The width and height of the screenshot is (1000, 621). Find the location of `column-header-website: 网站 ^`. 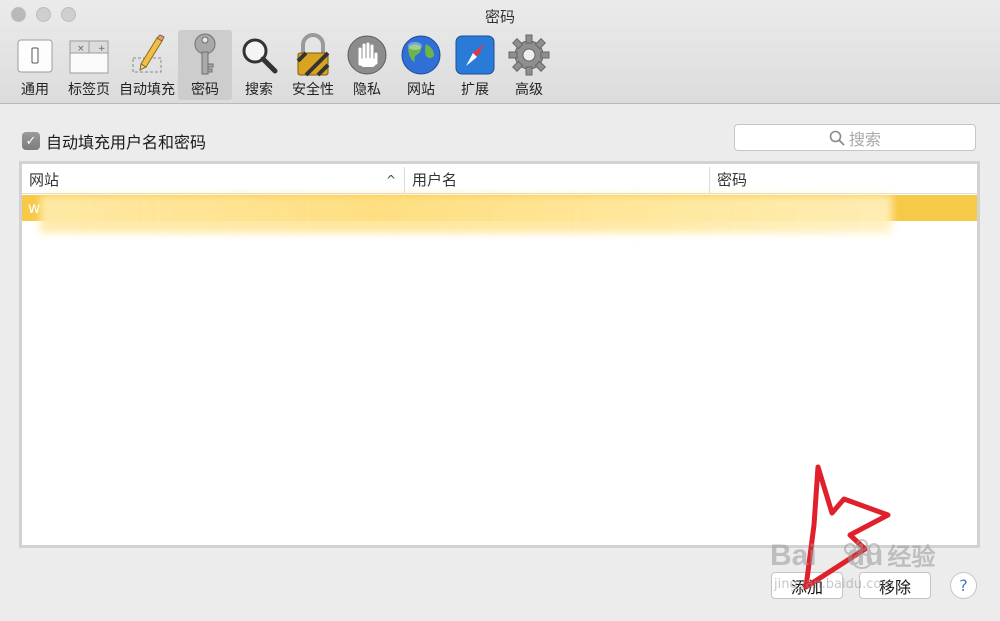

column-header-website: 网站 ^ is located at coordinates (213, 180).